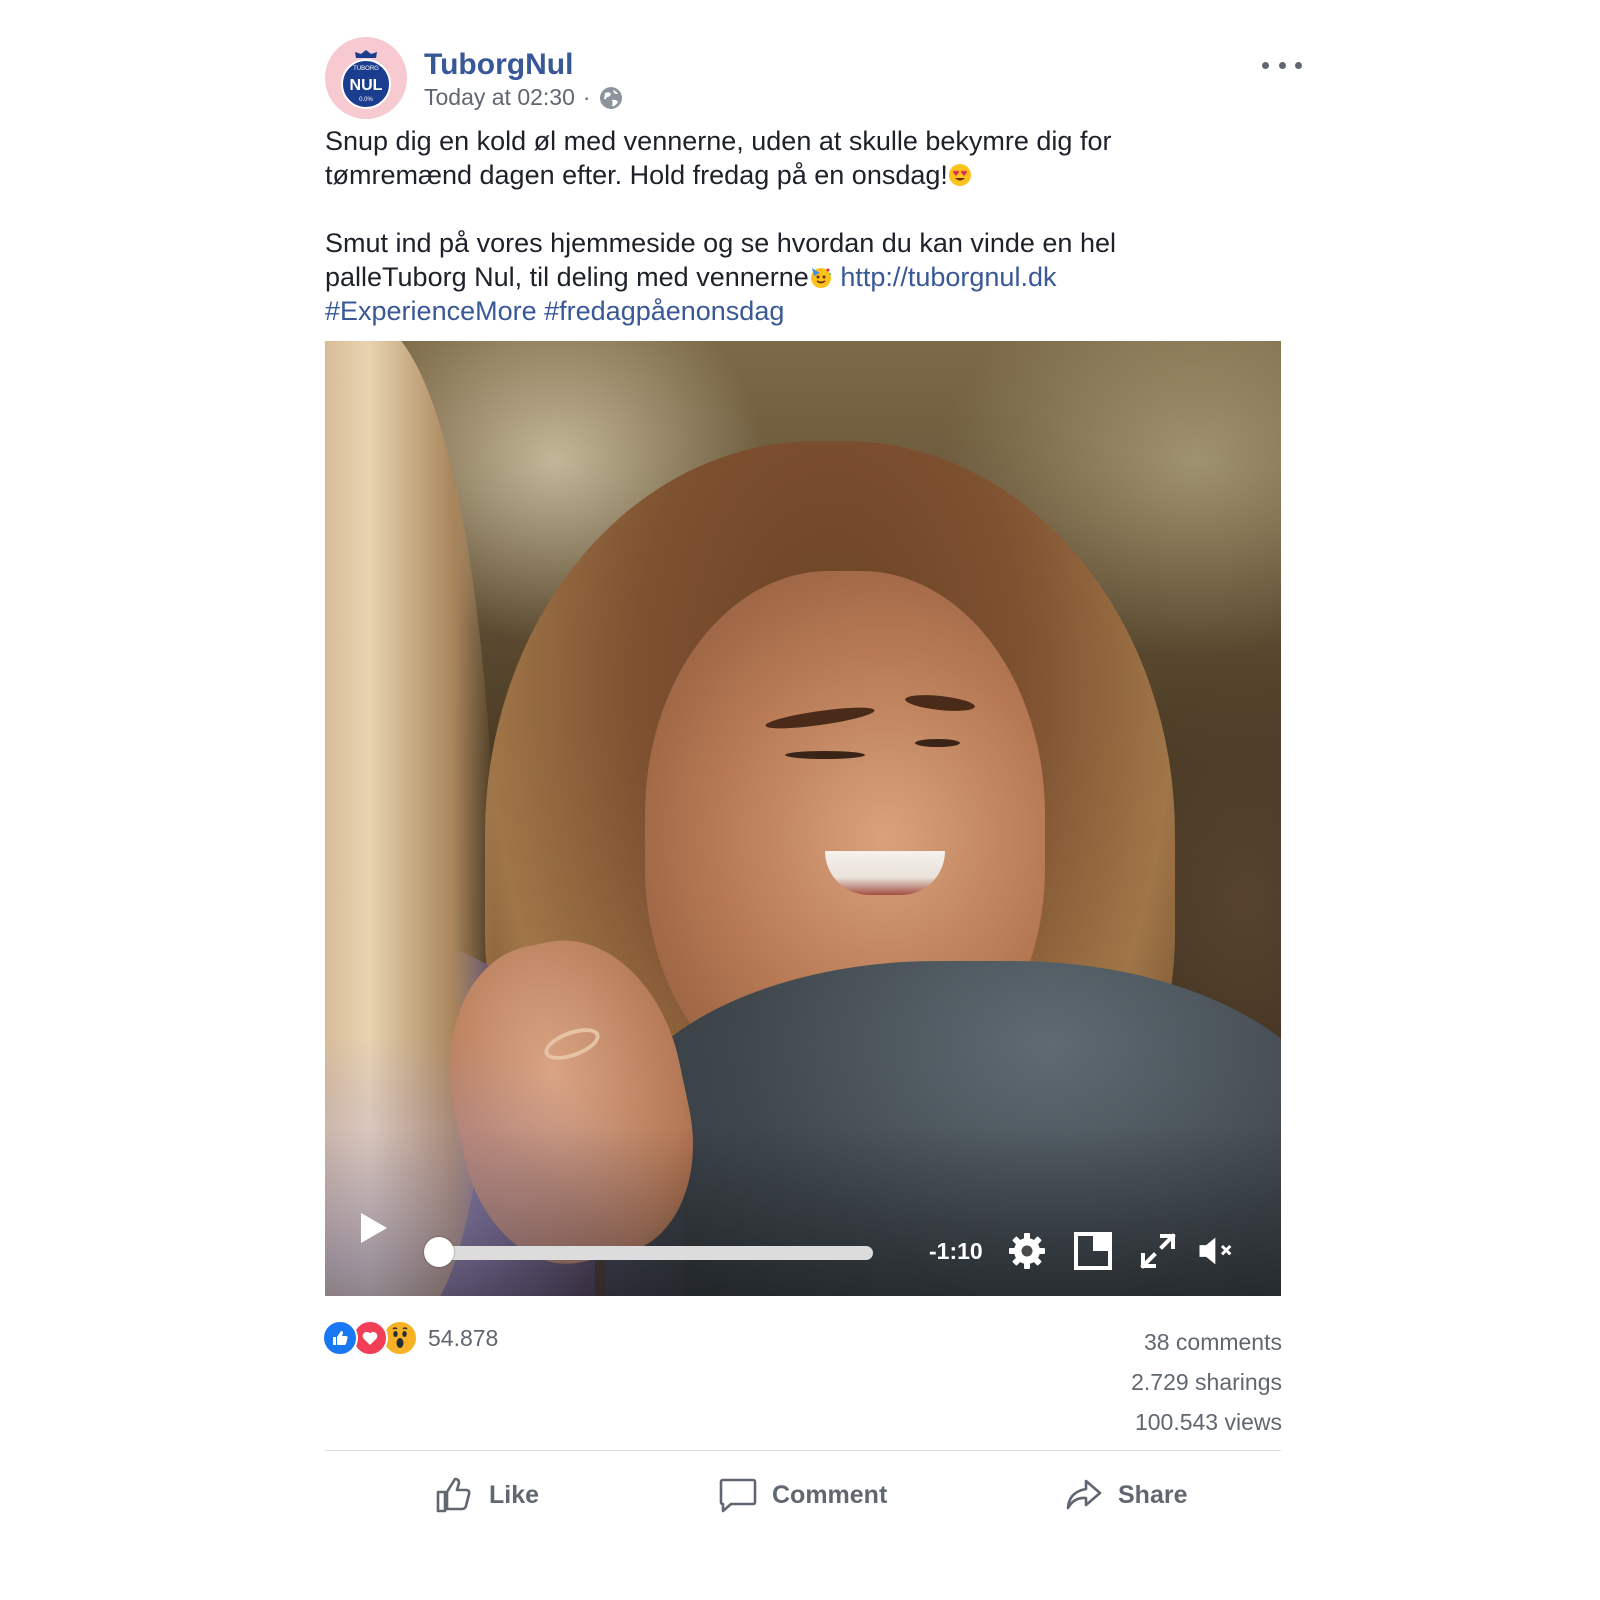  What do you see at coordinates (366, 85) in the screenshot?
I see `logo-main-text: NUL` at bounding box center [366, 85].